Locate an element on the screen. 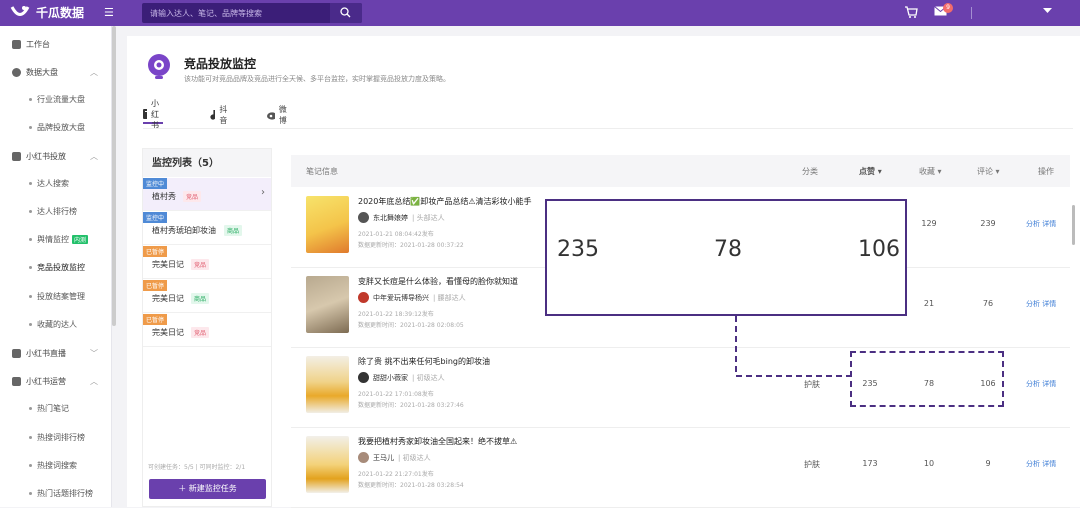 The image size is (1080, 508). app-logo: 千瓜数据 is located at coordinates (47, 12).